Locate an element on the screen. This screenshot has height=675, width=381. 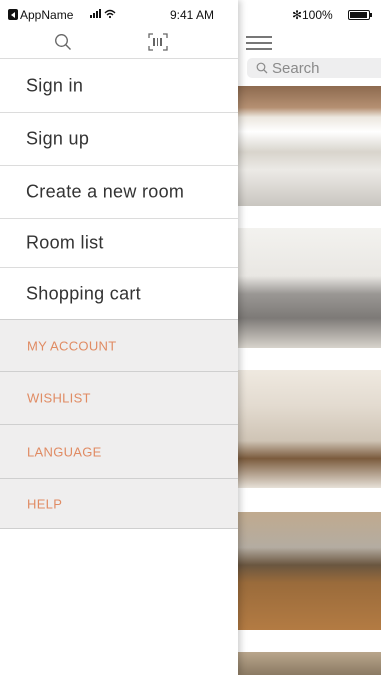
menu-item-sign-up: Sign up is located at coordinates (119, 138).